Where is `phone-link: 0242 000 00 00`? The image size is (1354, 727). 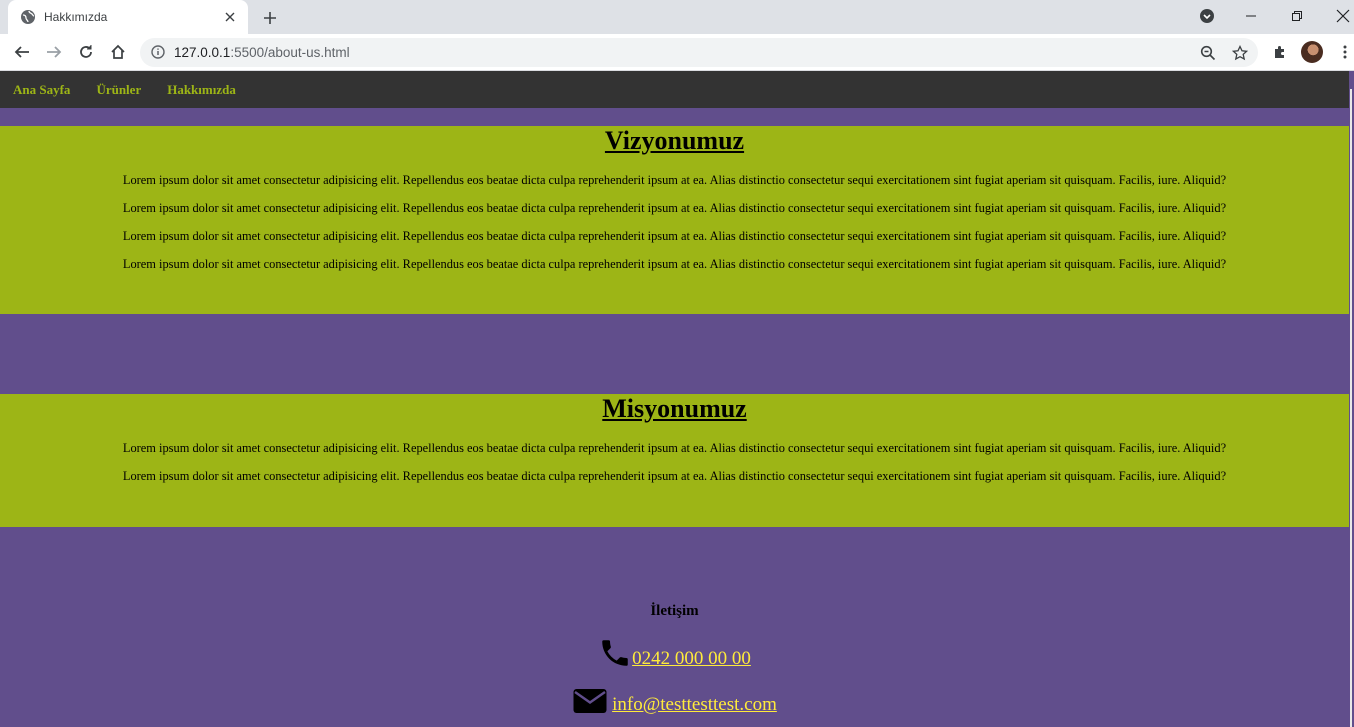 phone-link: 0242 000 00 00 is located at coordinates (691, 659).